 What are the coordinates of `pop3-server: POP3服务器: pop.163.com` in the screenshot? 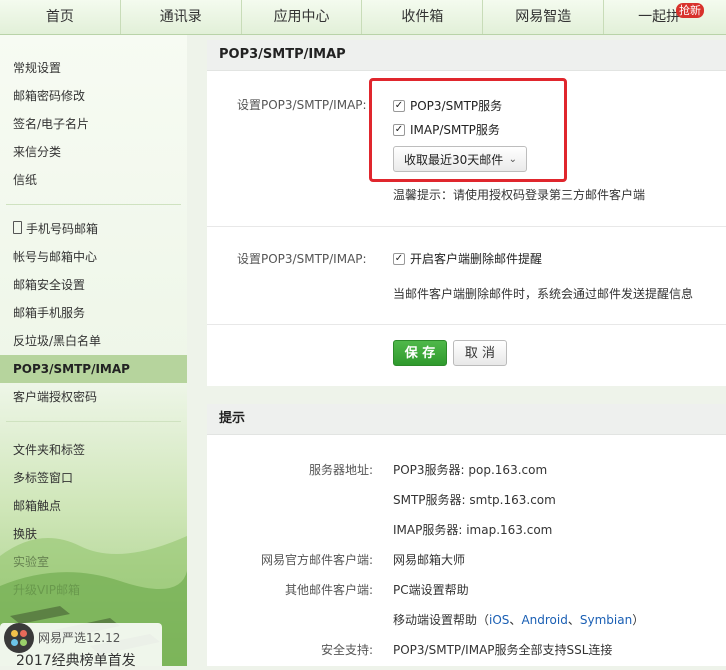 It's located at (470, 470).